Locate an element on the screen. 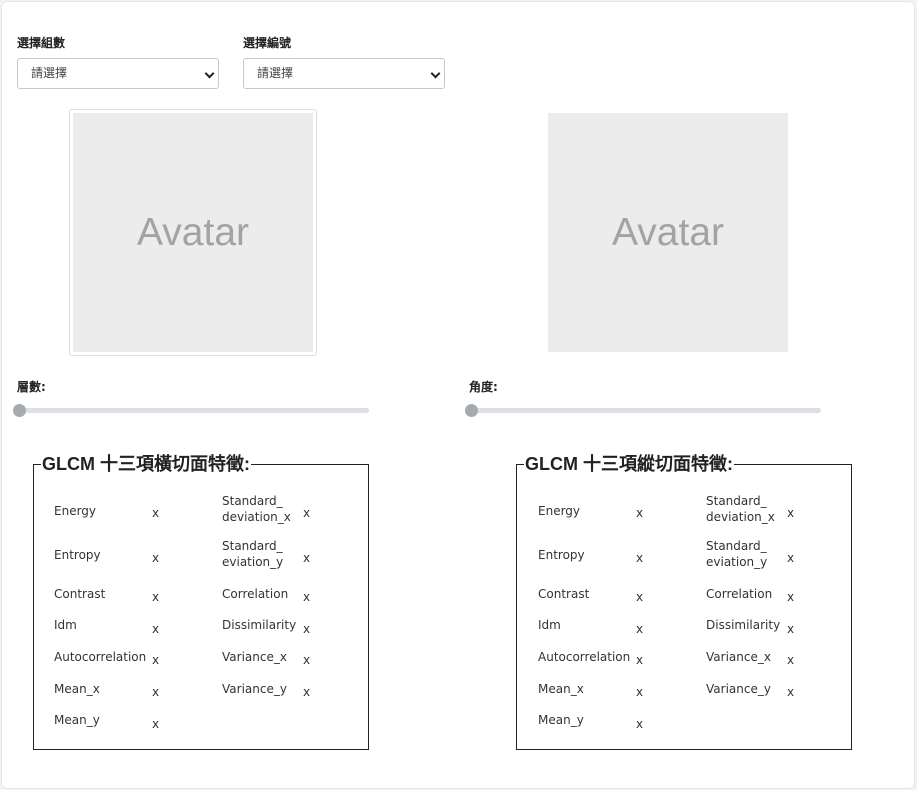  right-avatar-placeholder: Avatar is located at coordinates (667, 232).